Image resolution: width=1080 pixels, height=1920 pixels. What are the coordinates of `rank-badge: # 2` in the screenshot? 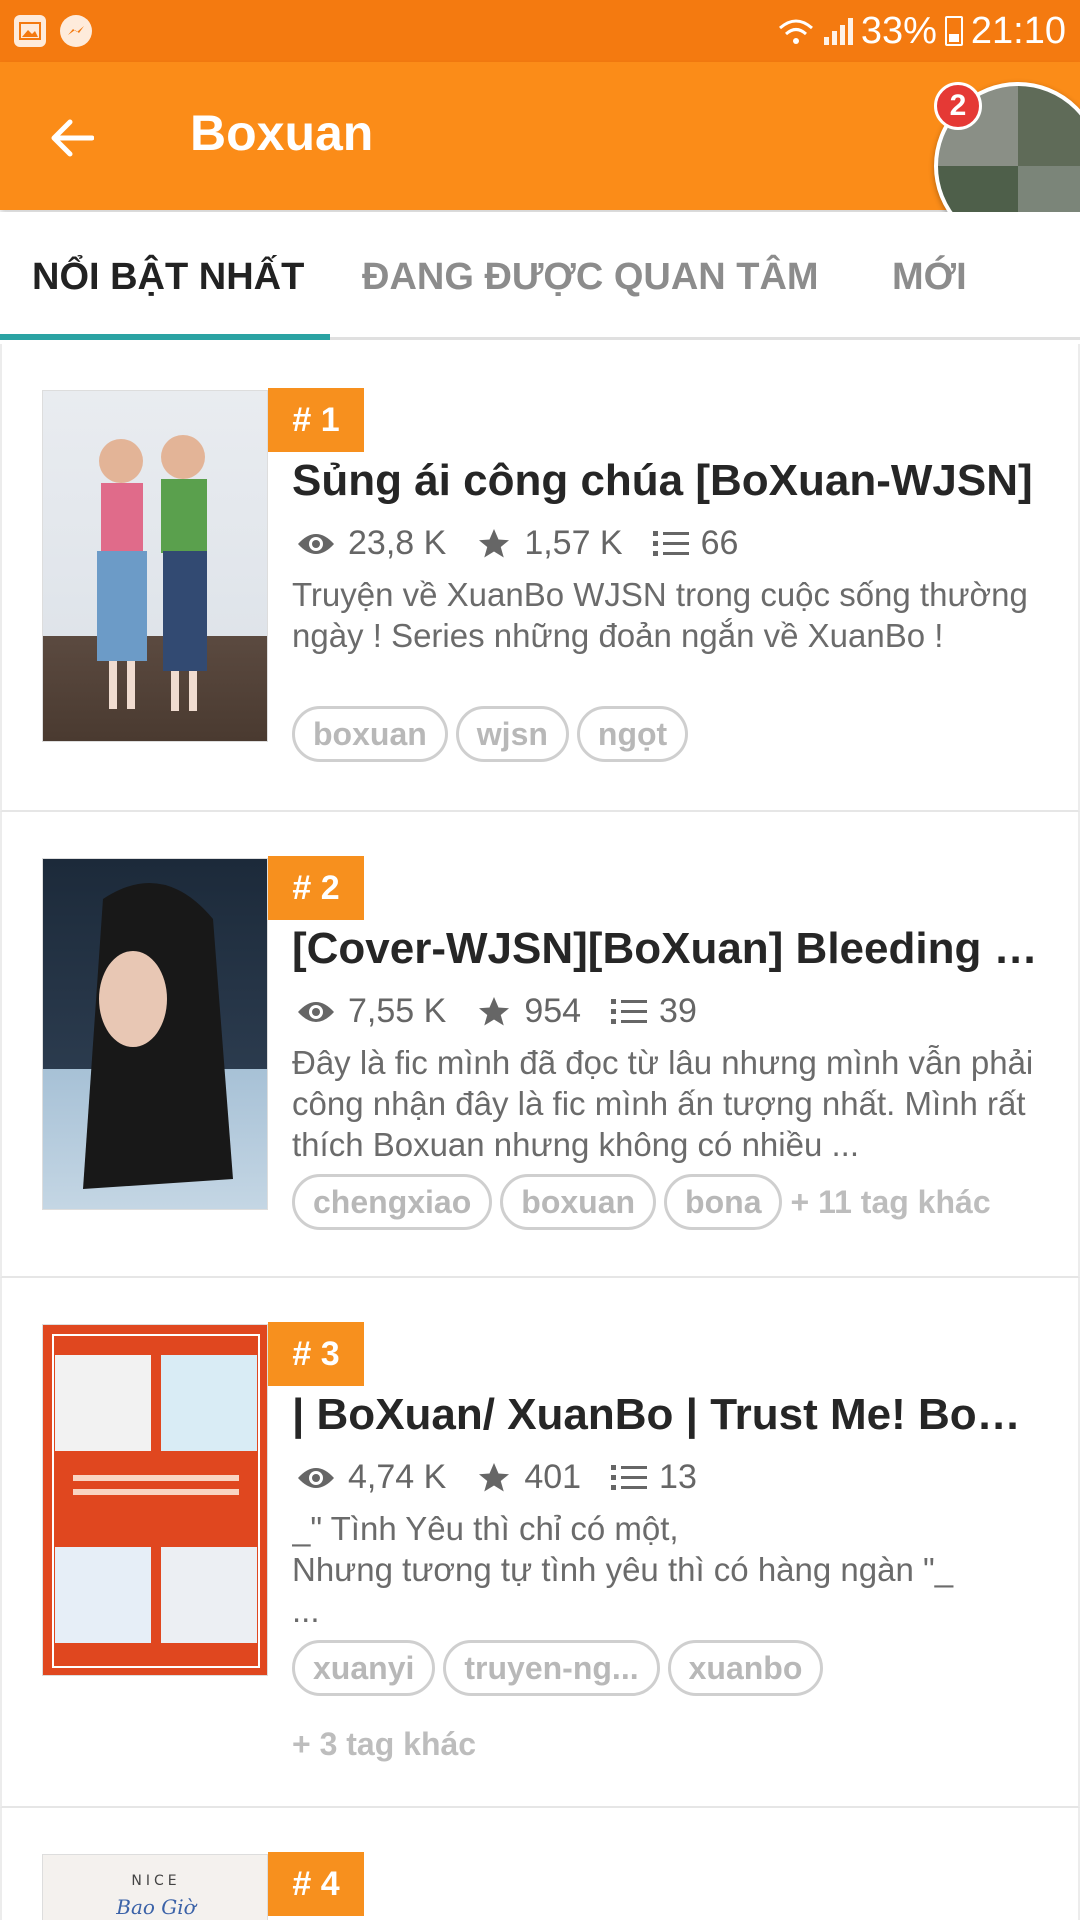 It's located at (316, 888).